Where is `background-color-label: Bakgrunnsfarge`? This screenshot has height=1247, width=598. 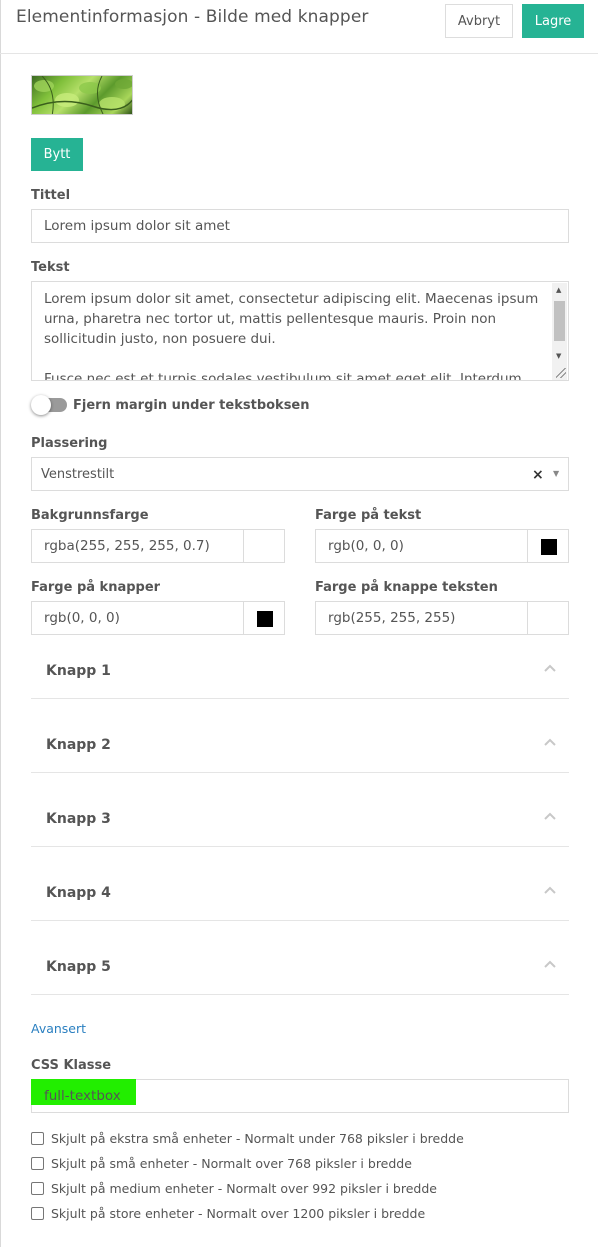 background-color-label: Bakgrunnsfarge is located at coordinates (90, 515).